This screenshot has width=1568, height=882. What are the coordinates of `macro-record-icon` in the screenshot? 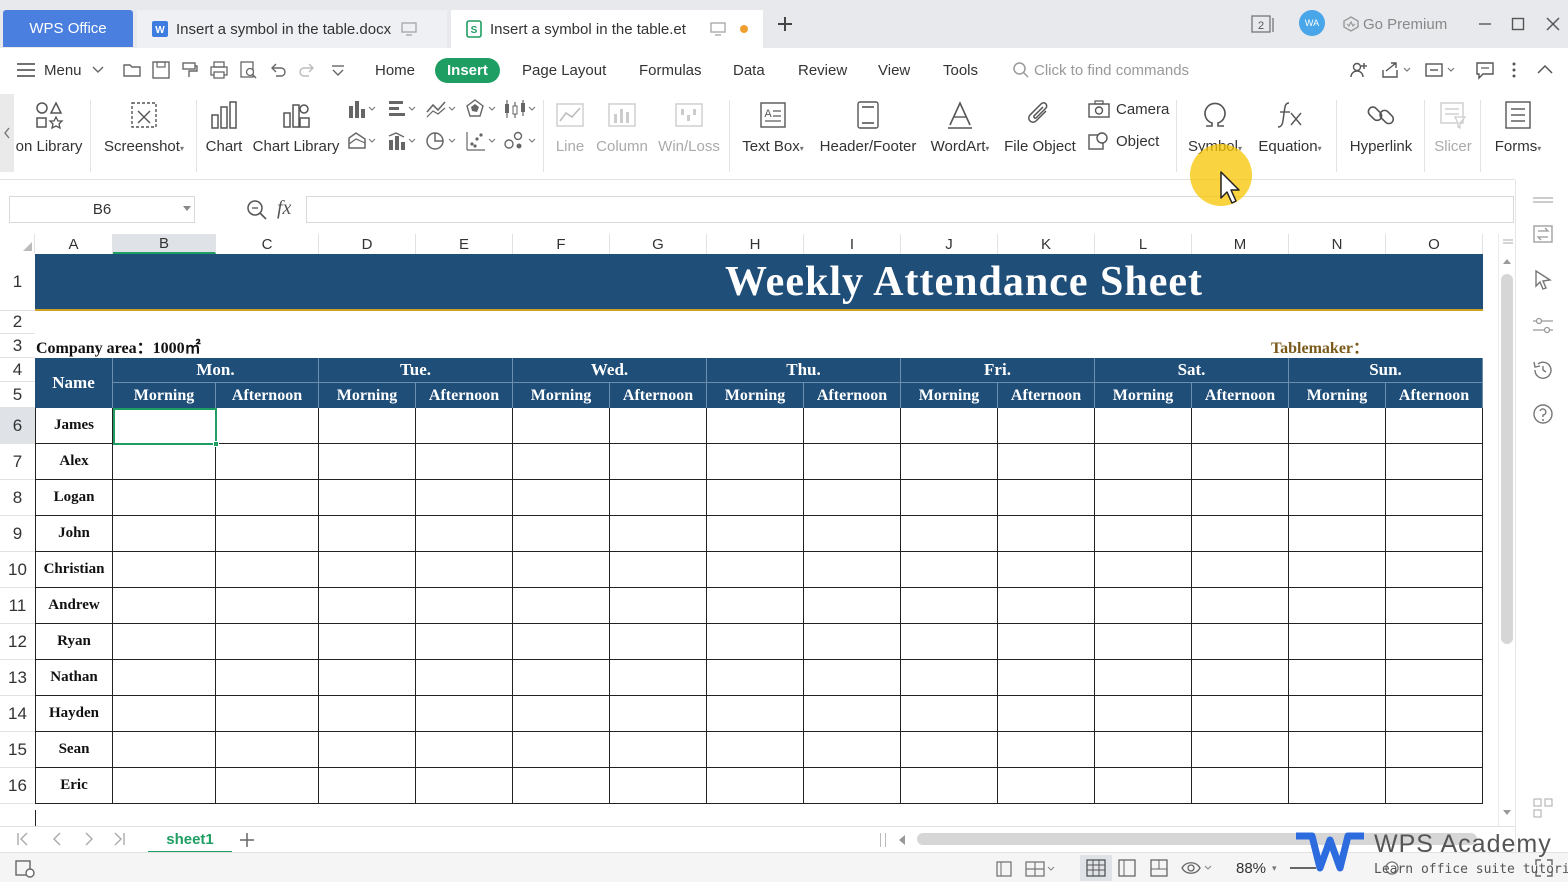 It's located at (25, 869).